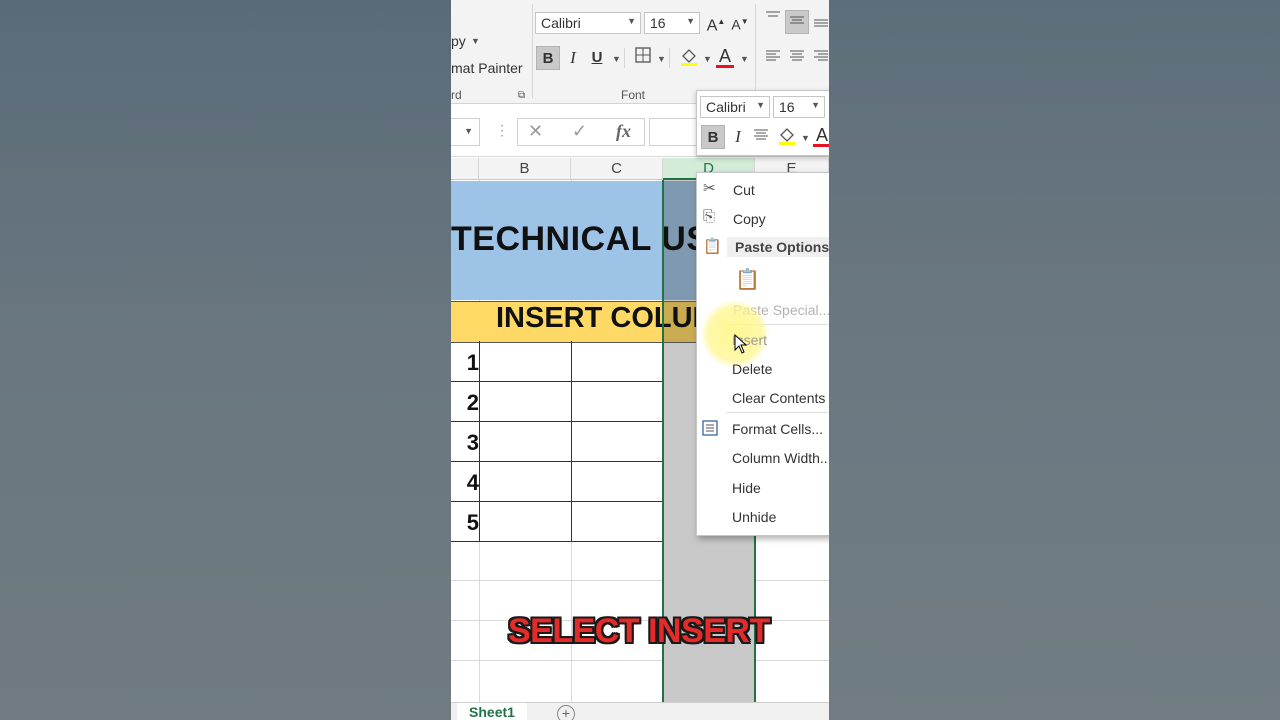 The width and height of the screenshot is (1280, 720). What do you see at coordinates (456, 95) in the screenshot?
I see `clipboard-group-label: rd` at bounding box center [456, 95].